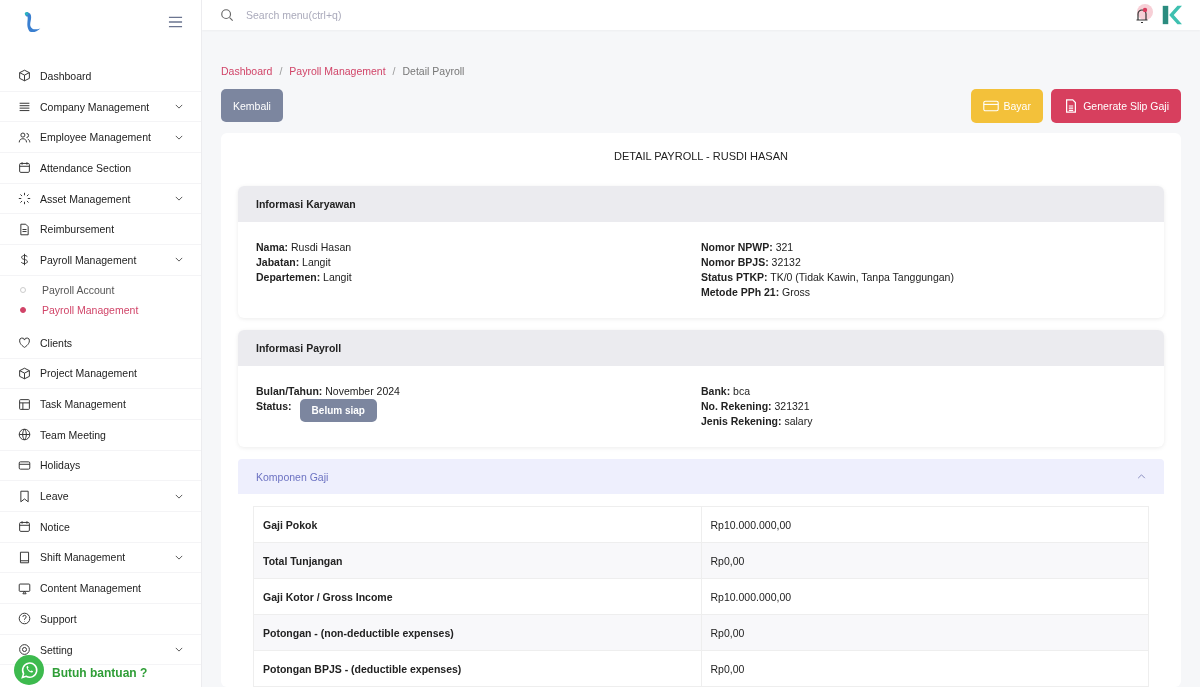 The height and width of the screenshot is (687, 1200). I want to click on info-text: Status PTKP: TK/0 (Tidak Kawin, Tanpa Tanggungan), so click(827, 277).